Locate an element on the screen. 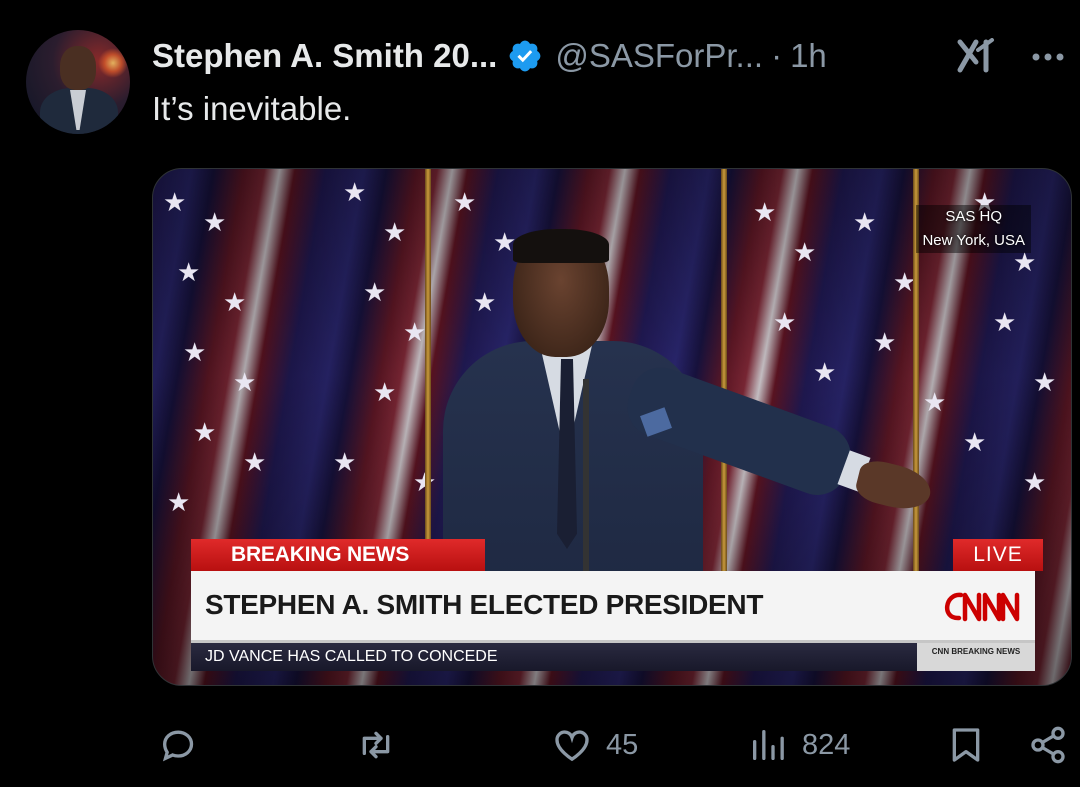  location-line2: New York, USA is located at coordinates (973, 241).